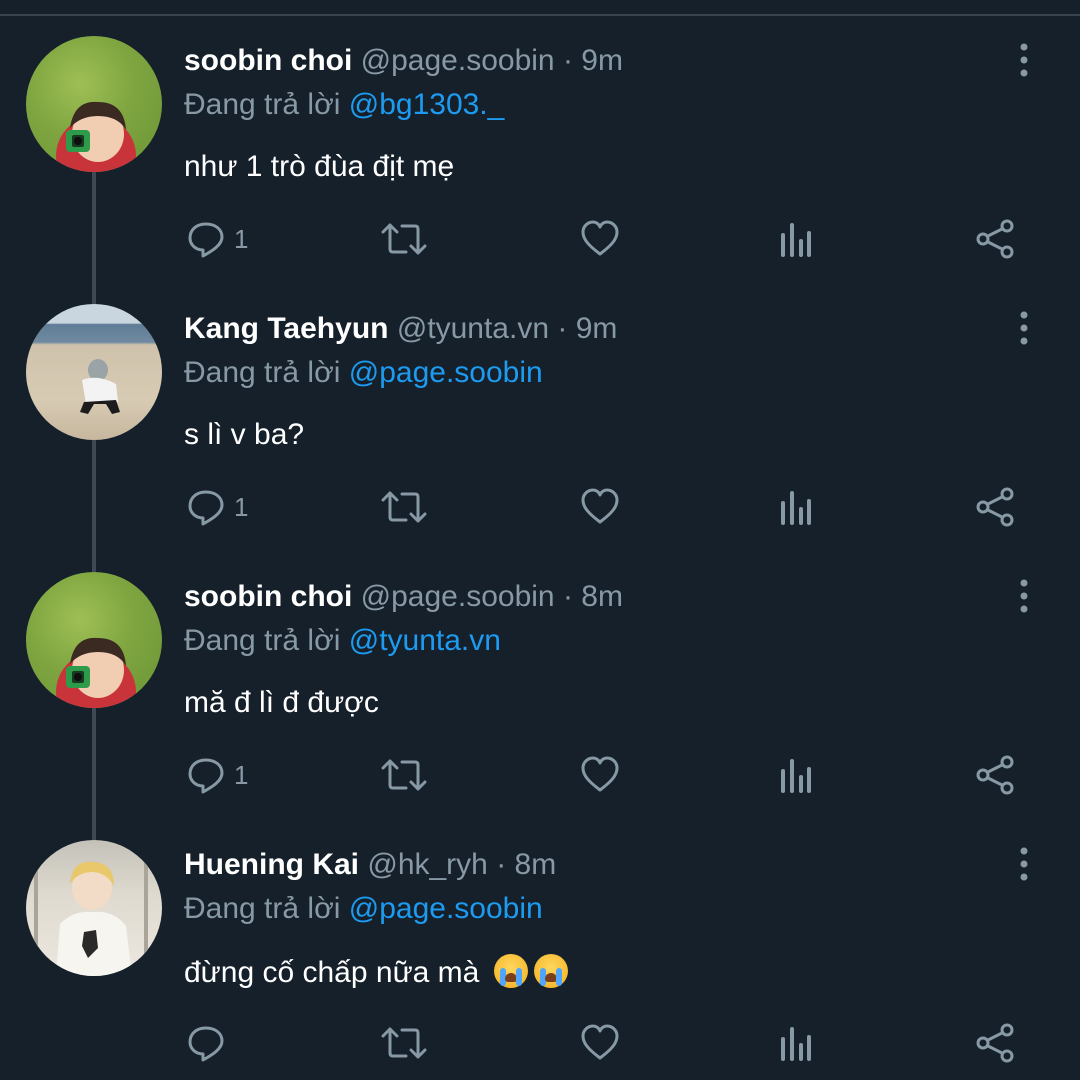 The width and height of the screenshot is (1080, 1080). I want to click on replying-to: Đang trả lời @tyunta.vn, so click(342, 641).